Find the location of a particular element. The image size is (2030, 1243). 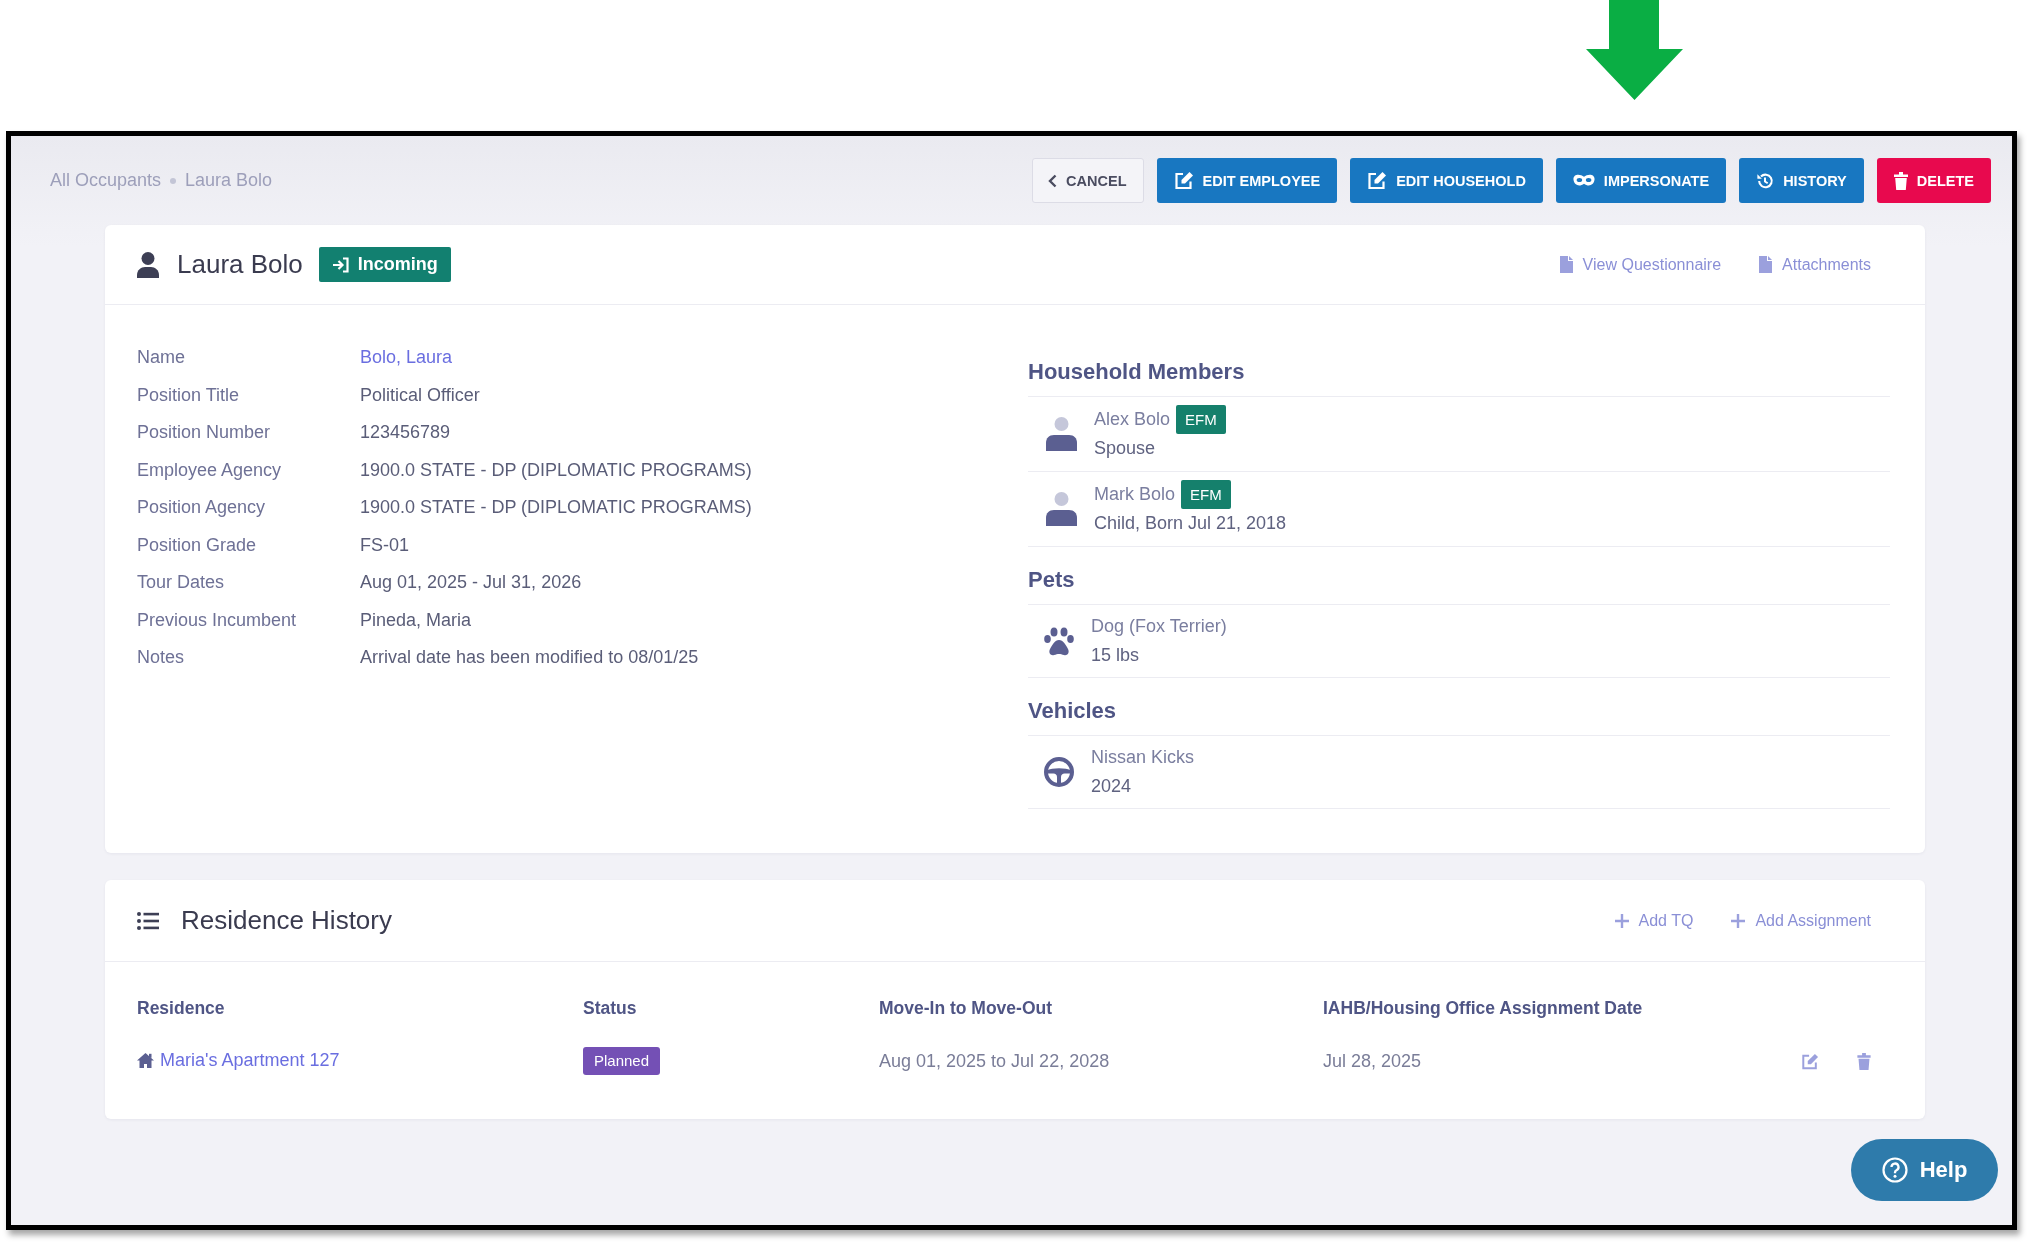

item-name: Mark Bolo is located at coordinates (1135, 494).